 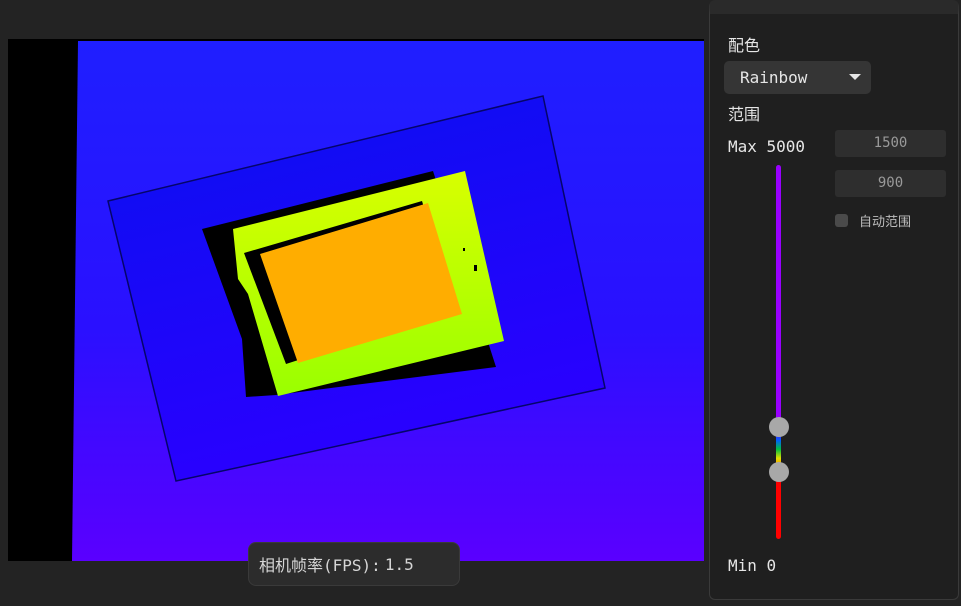 What do you see at coordinates (774, 77) in the screenshot?
I see `colormap-selected-value: Rainbow` at bounding box center [774, 77].